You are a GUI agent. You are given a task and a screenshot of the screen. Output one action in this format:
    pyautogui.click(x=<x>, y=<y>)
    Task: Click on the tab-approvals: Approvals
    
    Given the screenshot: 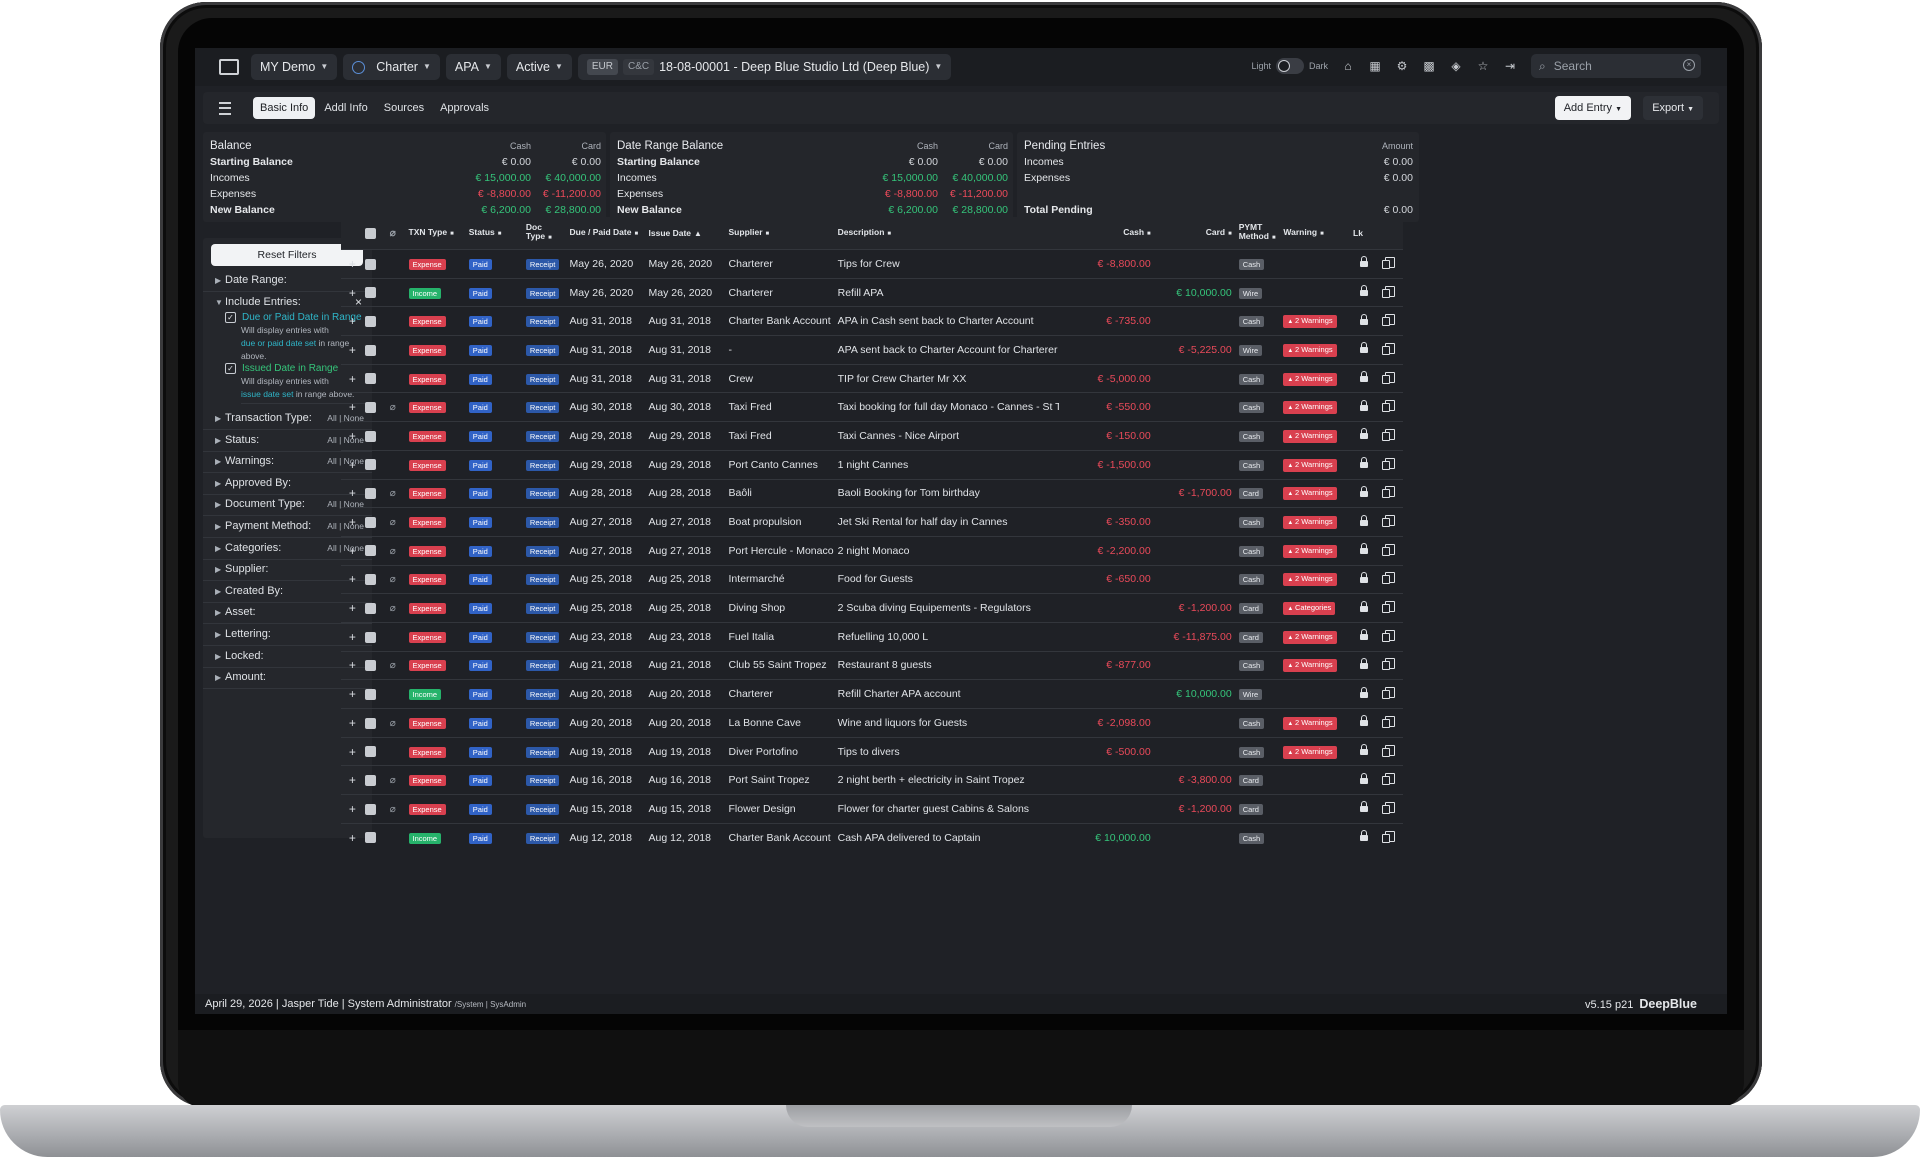 What is the action you would take?
    pyautogui.click(x=464, y=108)
    